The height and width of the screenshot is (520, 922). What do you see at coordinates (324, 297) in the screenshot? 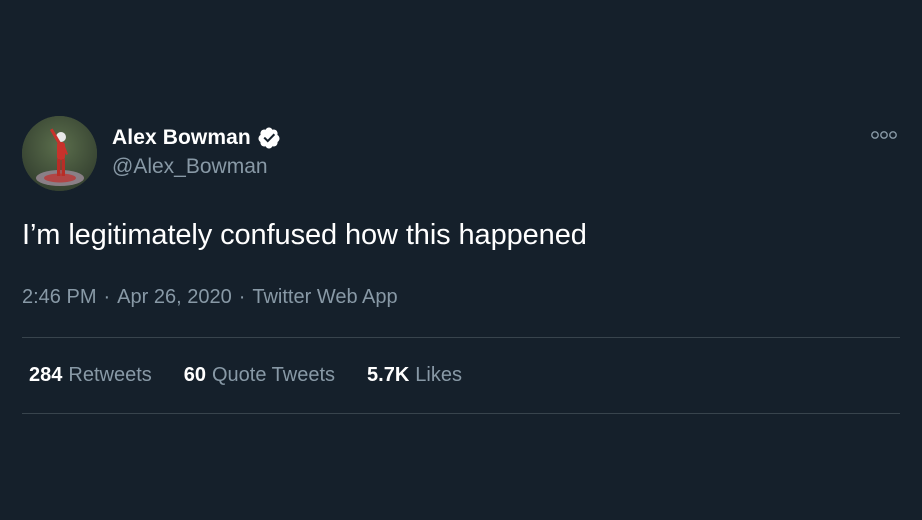
I see `tweet-source: Twitter Web App` at bounding box center [324, 297].